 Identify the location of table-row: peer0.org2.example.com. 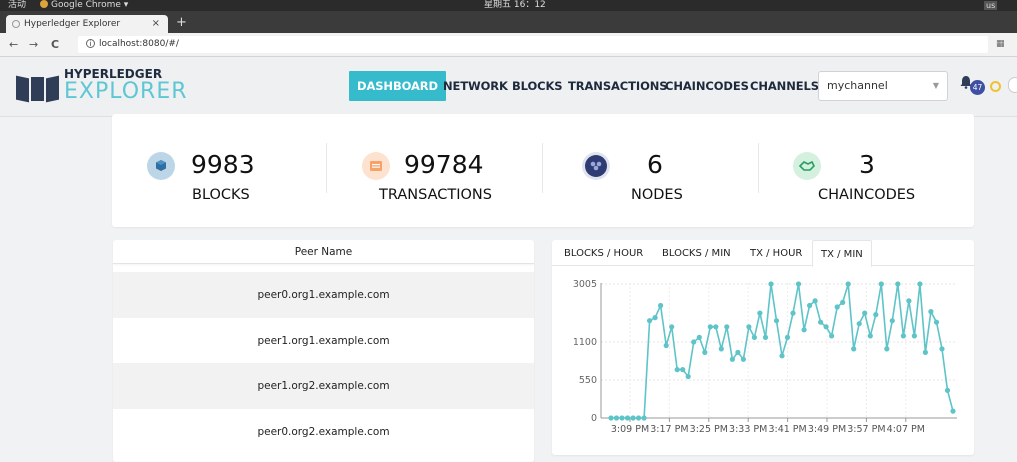
(323, 432).